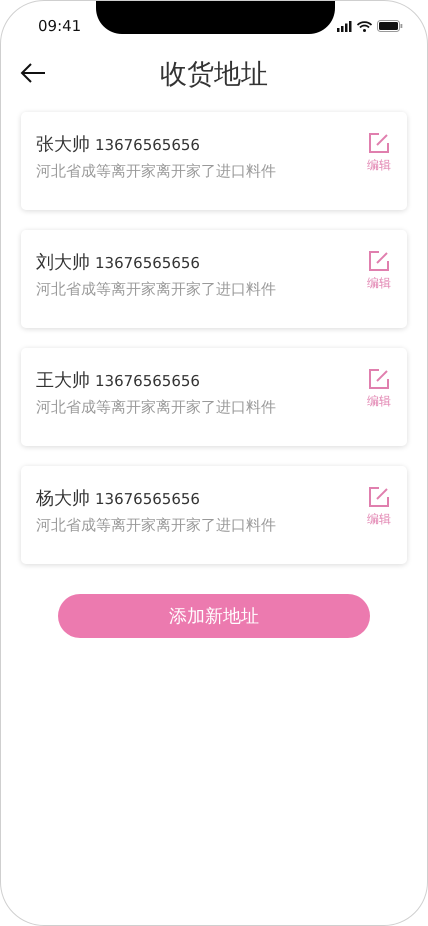 The image size is (428, 926). Describe the element at coordinates (214, 75) in the screenshot. I see `page-title: 收货地址` at that location.